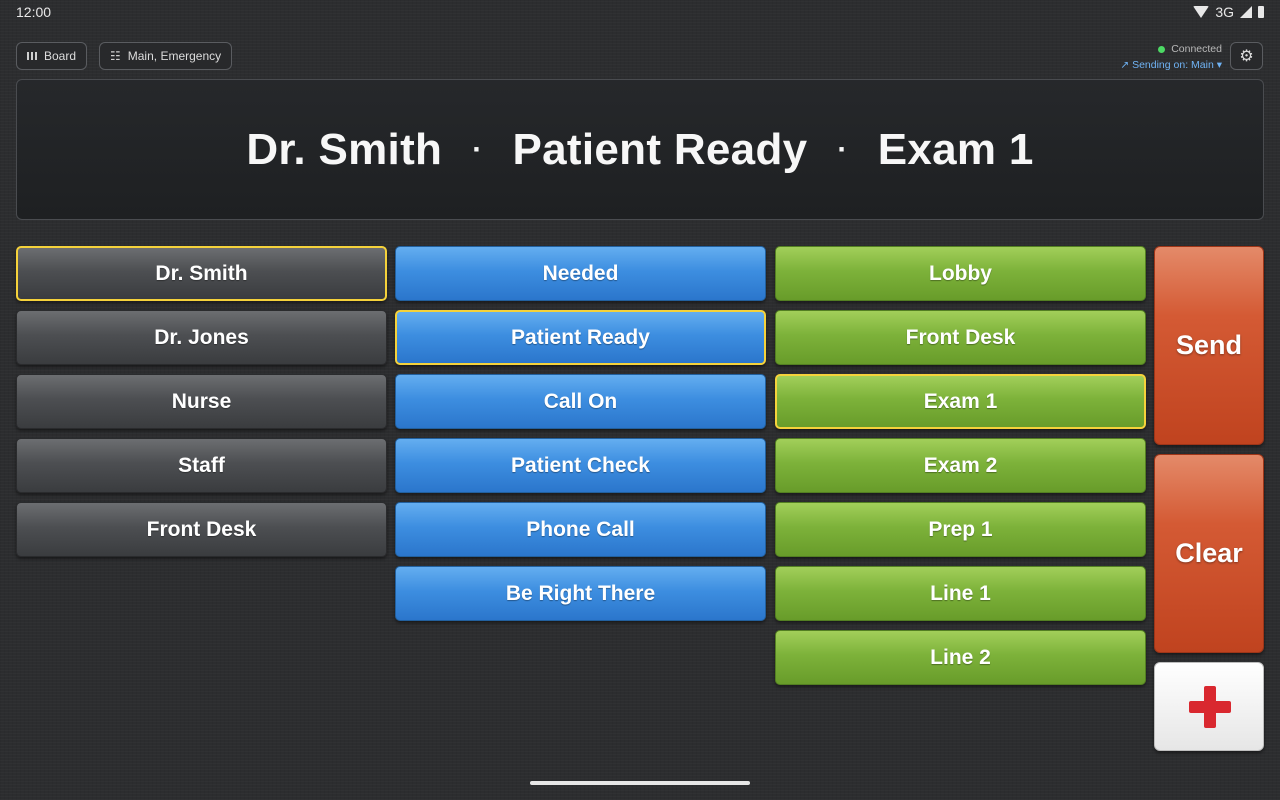 The image size is (1280, 800). I want to click on message-button-patient-check: Patient Check, so click(580, 465).